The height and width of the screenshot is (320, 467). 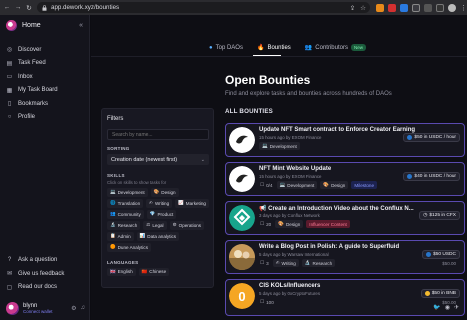 What do you see at coordinates (159, 203) in the screenshot?
I see `skill-chip-writing: ✍ Writing` at bounding box center [159, 203].